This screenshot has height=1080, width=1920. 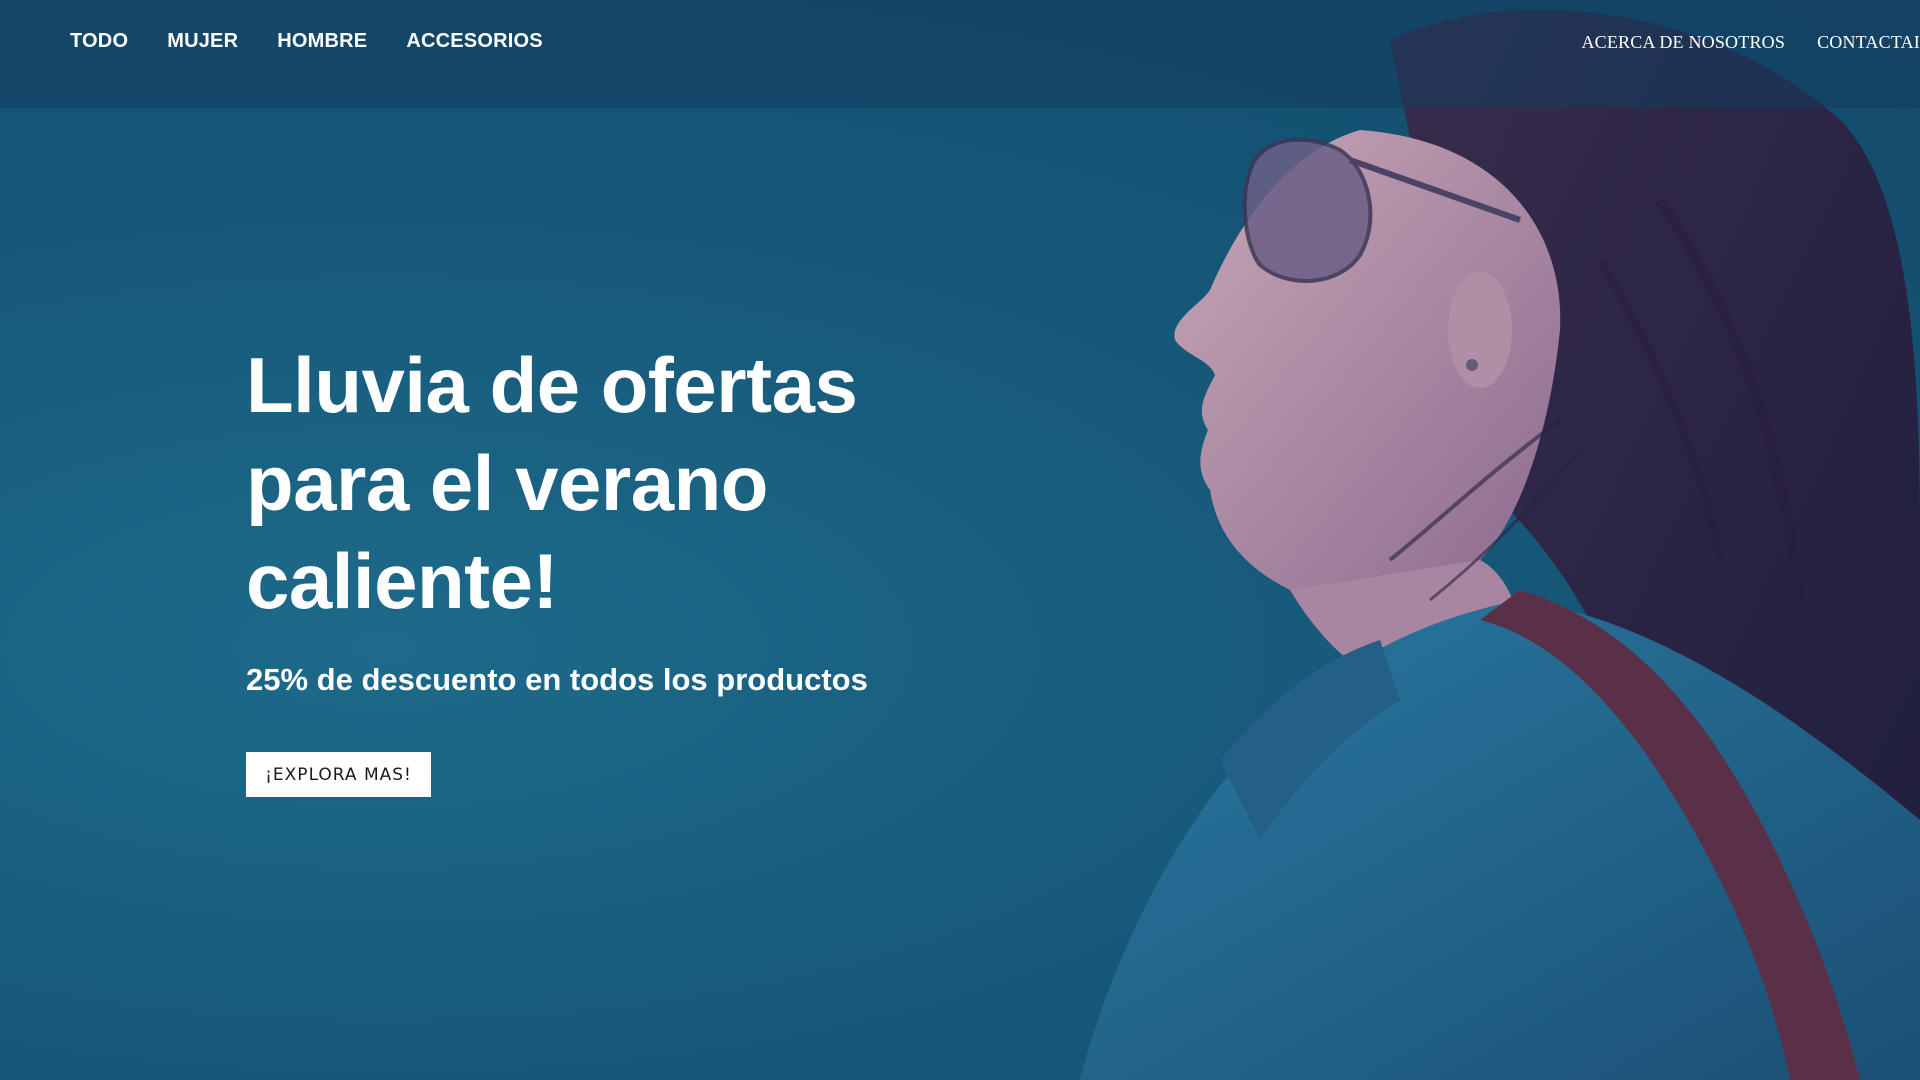 I want to click on nav-link-mujer: MUJER, so click(x=202, y=41).